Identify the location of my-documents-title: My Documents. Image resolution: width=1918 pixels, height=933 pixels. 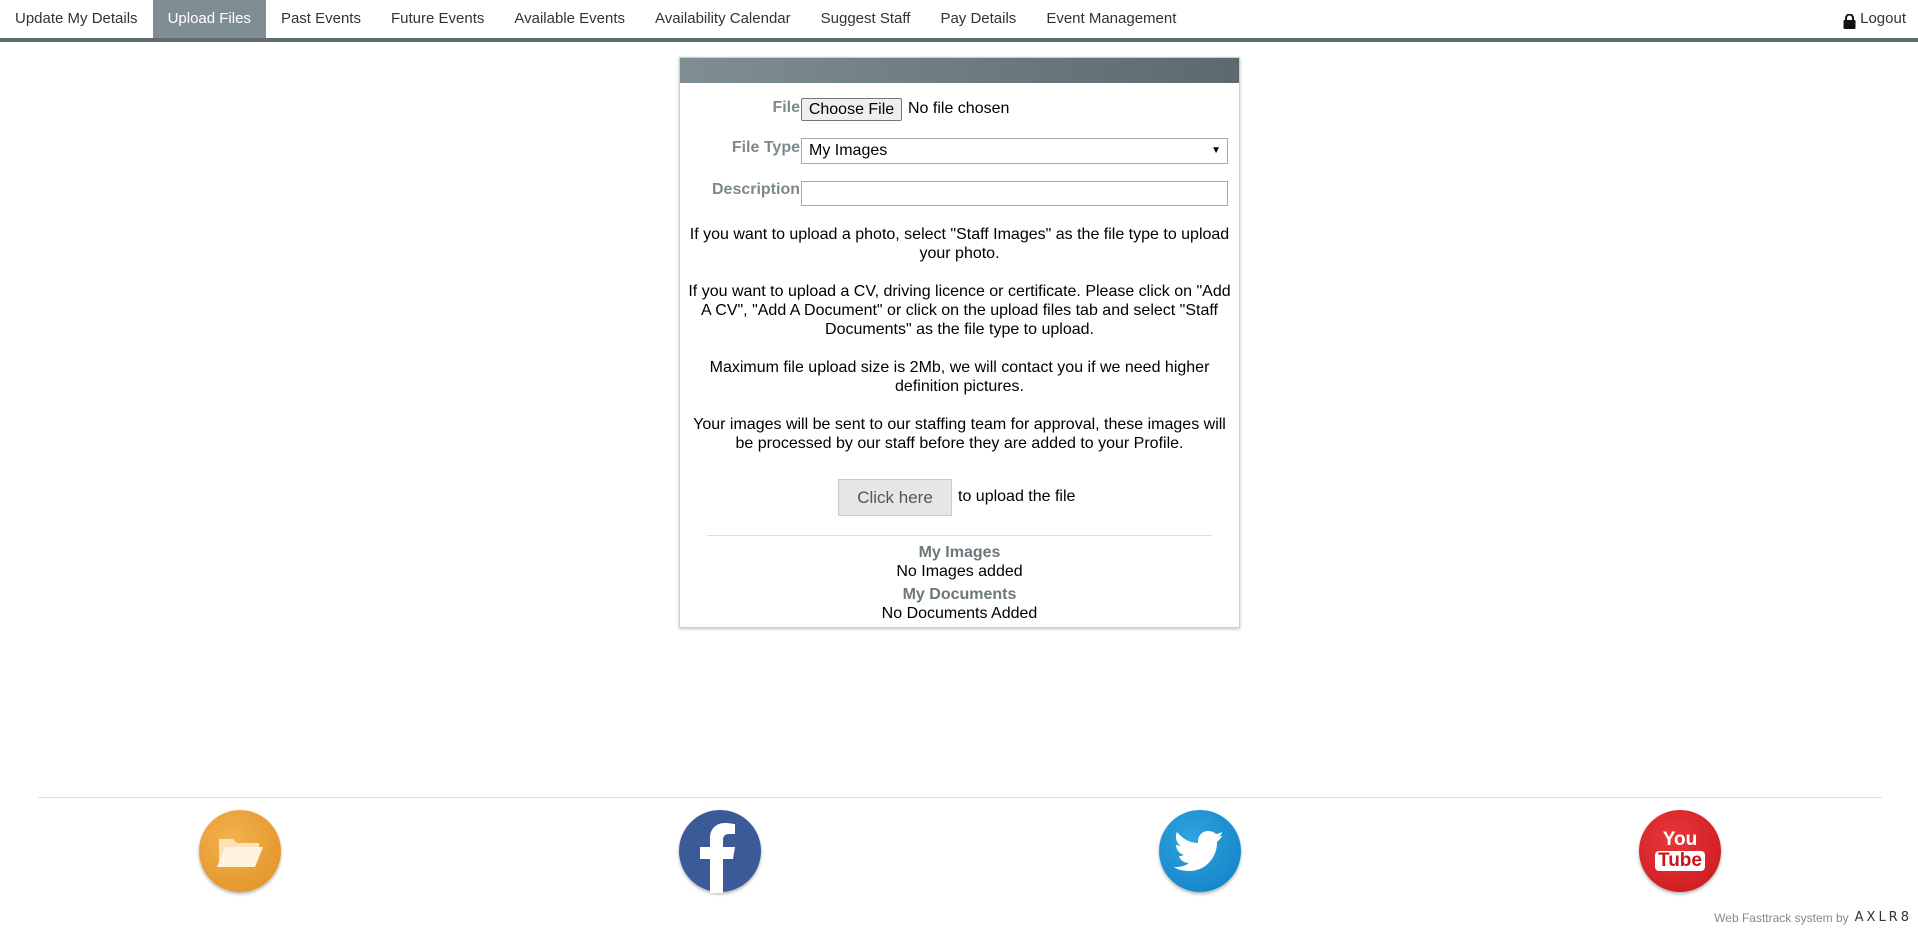
(959, 594).